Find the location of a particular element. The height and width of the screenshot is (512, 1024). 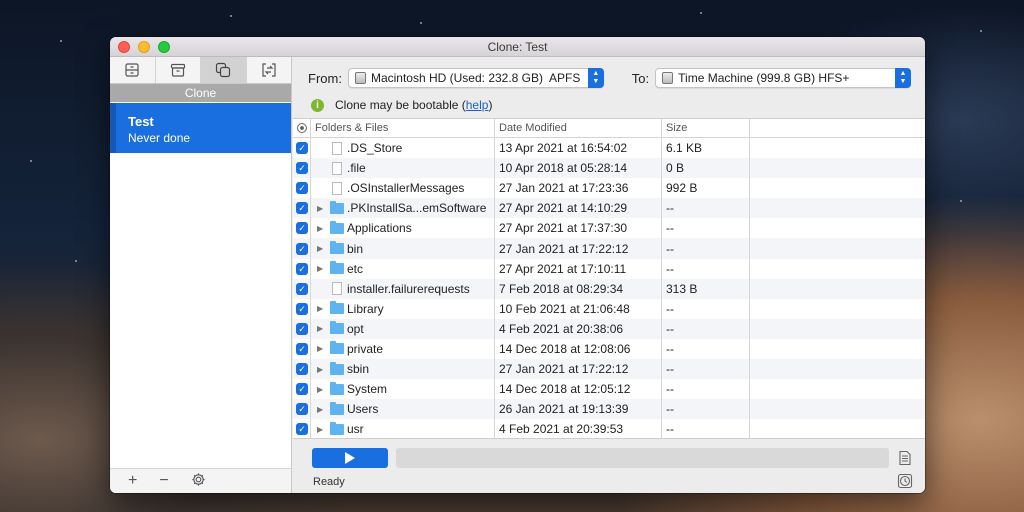

table-row: ✓ ▶ sbin 27 Jan 2021 at 17:22:12 -- is located at coordinates (609, 369).